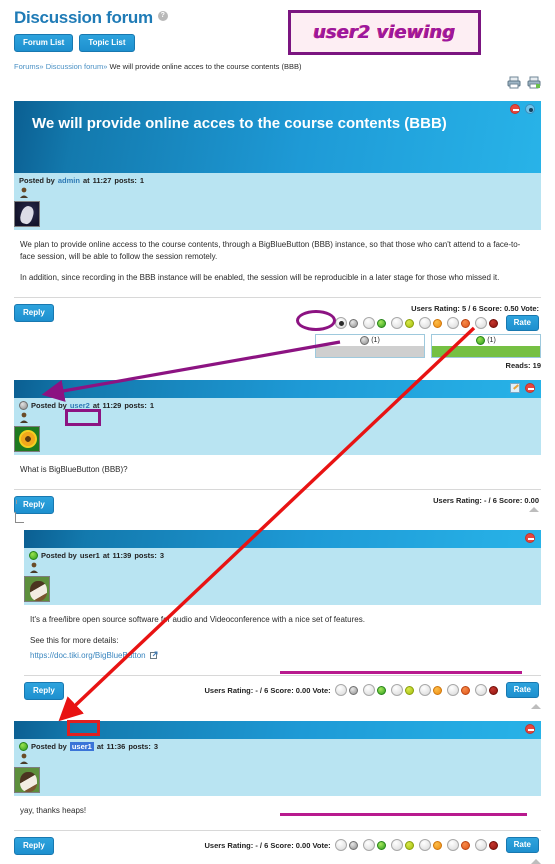 Image resolution: width=555 pixels, height=864 pixels. What do you see at coordinates (252, 405) in the screenshot?
I see `reply-meta-line: Posted by user2 at 11:29 posts: 1` at bounding box center [252, 405].